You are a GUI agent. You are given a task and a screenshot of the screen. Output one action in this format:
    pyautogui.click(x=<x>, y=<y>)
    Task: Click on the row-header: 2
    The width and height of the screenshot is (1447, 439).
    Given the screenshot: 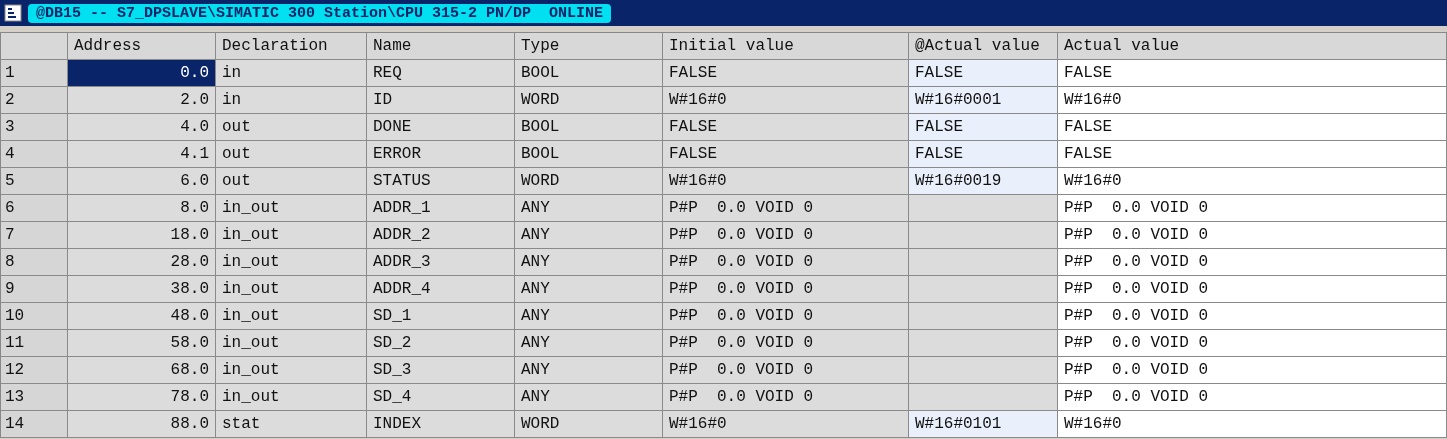 What is the action you would take?
    pyautogui.click(x=34, y=100)
    